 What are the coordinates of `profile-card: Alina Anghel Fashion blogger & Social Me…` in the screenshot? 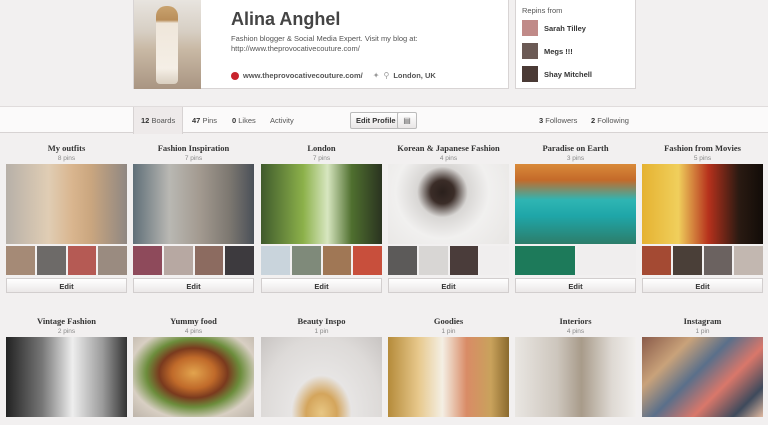 It's located at (321, 44).